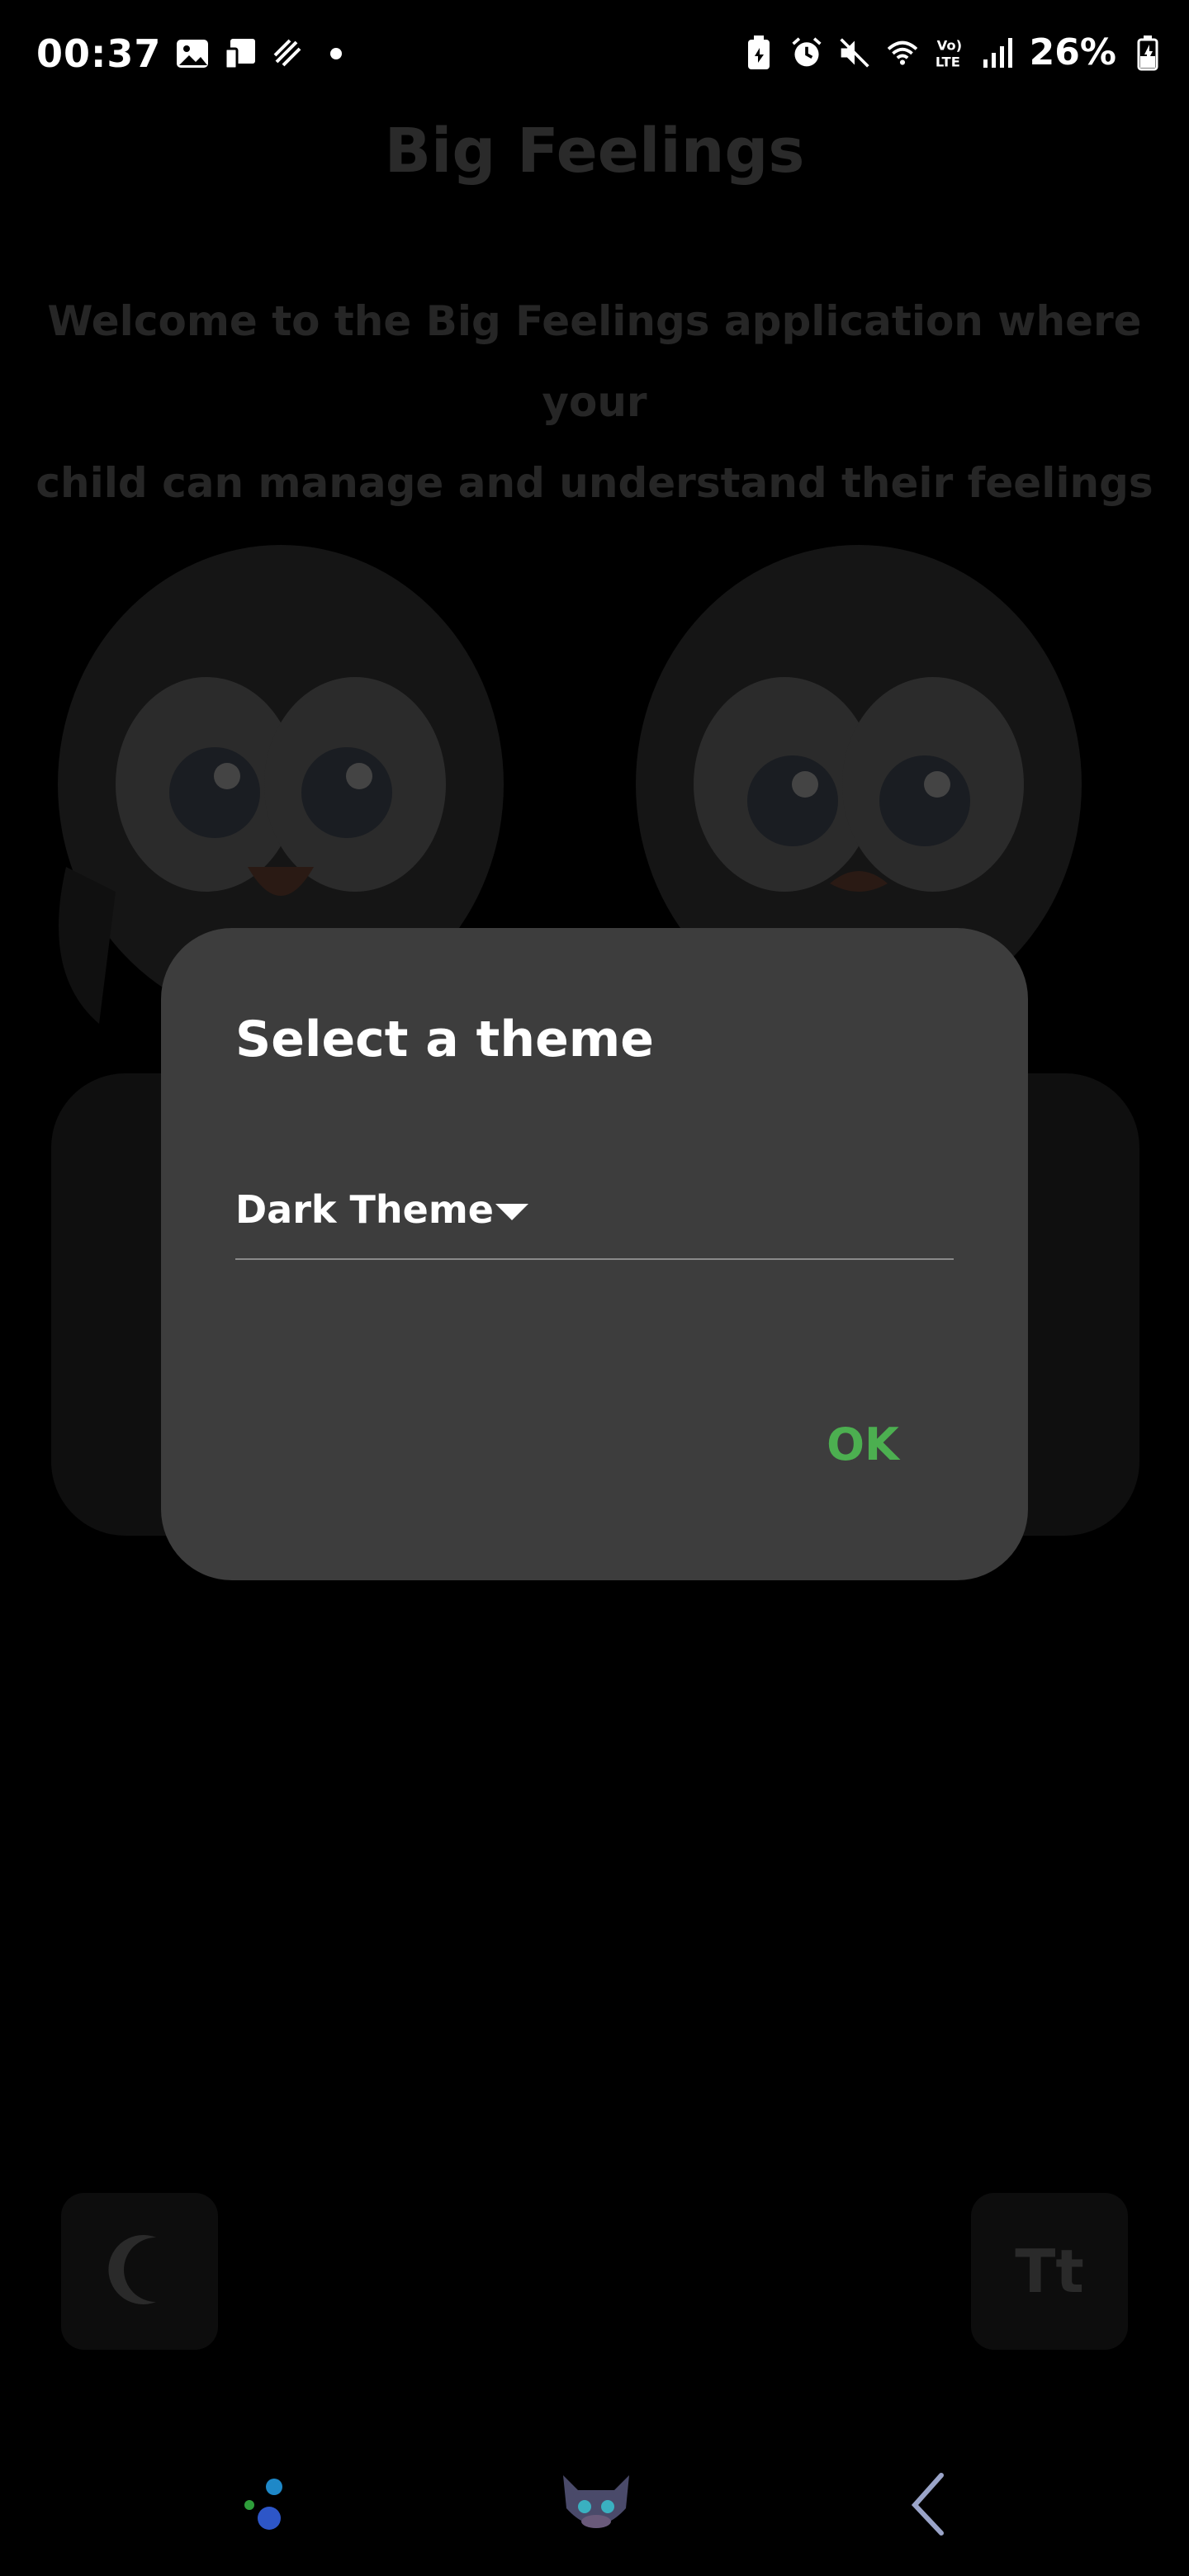 The height and width of the screenshot is (2576, 1189). Describe the element at coordinates (854, 52) in the screenshot. I see `mute-icon` at that location.